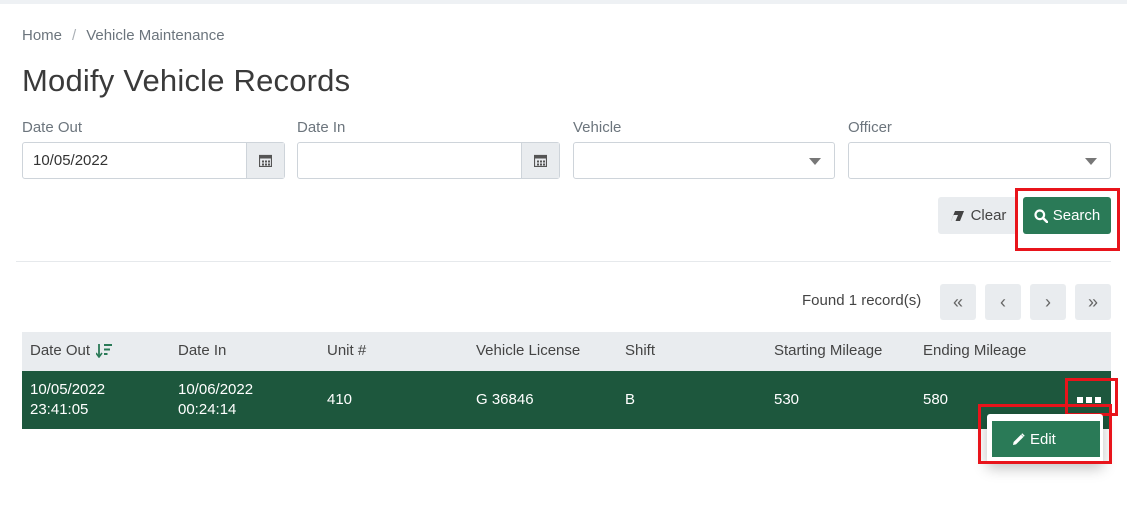 This screenshot has width=1127, height=506. I want to click on eraser-icon, so click(957, 215).